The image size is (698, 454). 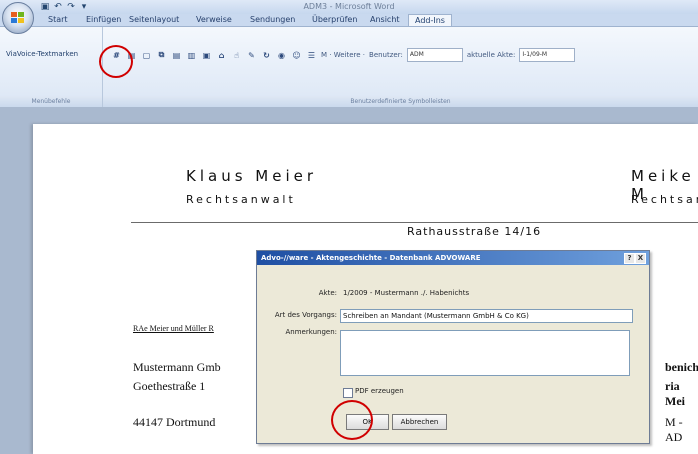 I want to click on akte-value: 1/2009 - Mustermann ./. Habenichts, so click(x=406, y=293).